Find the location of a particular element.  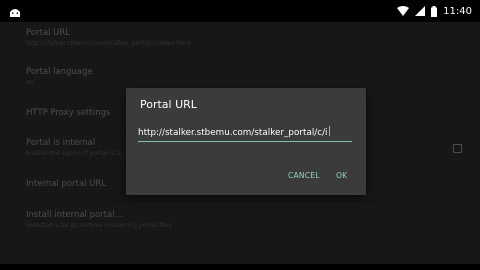

clock: 11:40 is located at coordinates (457, 11).